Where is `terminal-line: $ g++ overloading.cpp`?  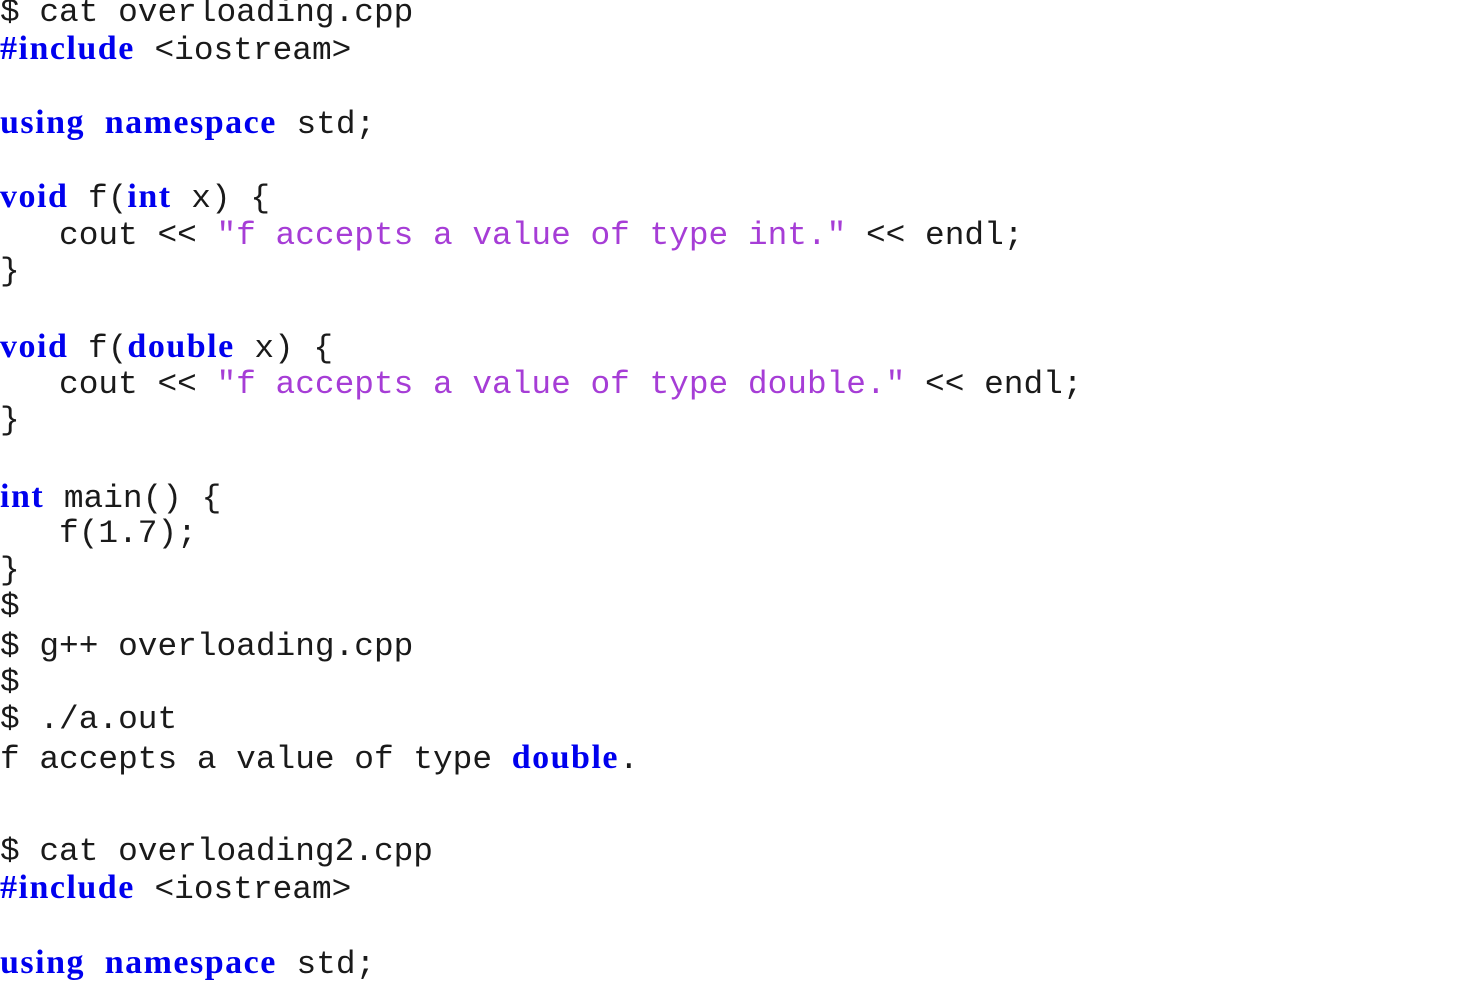 terminal-line: $ g++ overloading.cpp is located at coordinates (206, 647).